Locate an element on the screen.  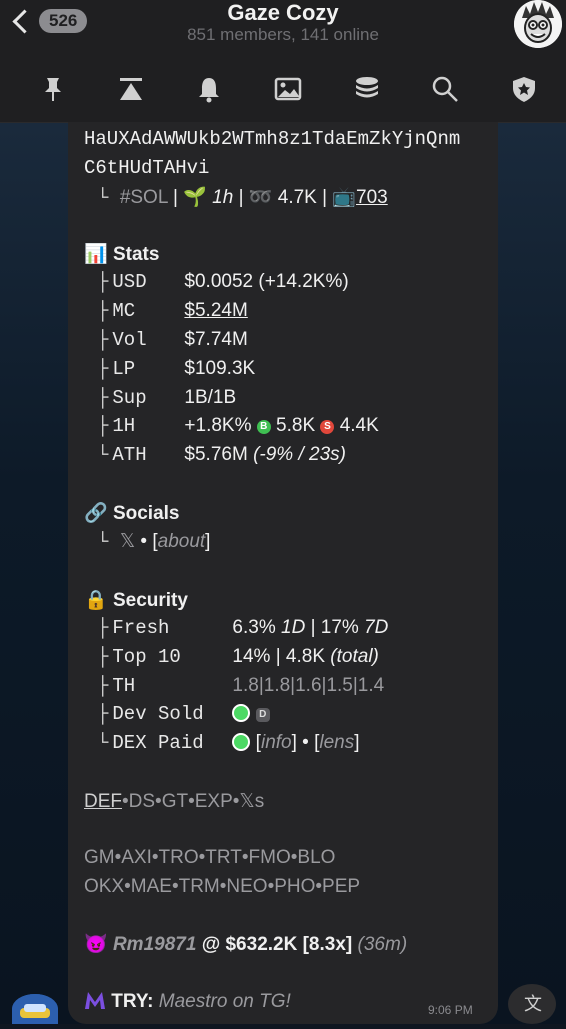
stats-heading: 📊 Stats is located at coordinates (121, 254).